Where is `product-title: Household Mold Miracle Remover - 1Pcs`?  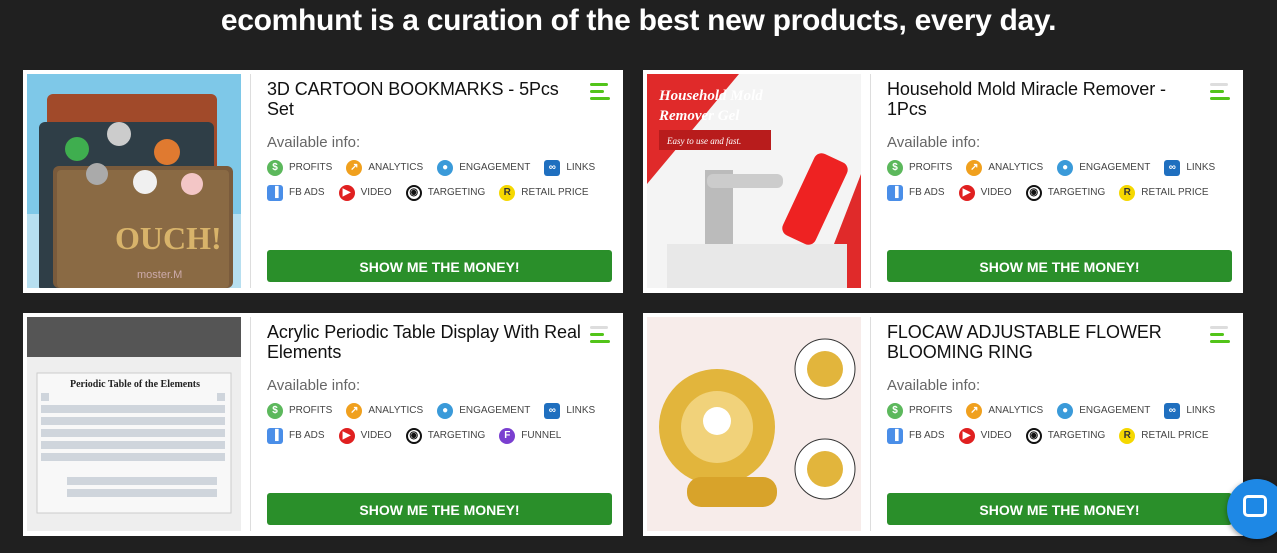
product-title: Household Mold Miracle Remover - 1Pcs is located at coordinates (1047, 99).